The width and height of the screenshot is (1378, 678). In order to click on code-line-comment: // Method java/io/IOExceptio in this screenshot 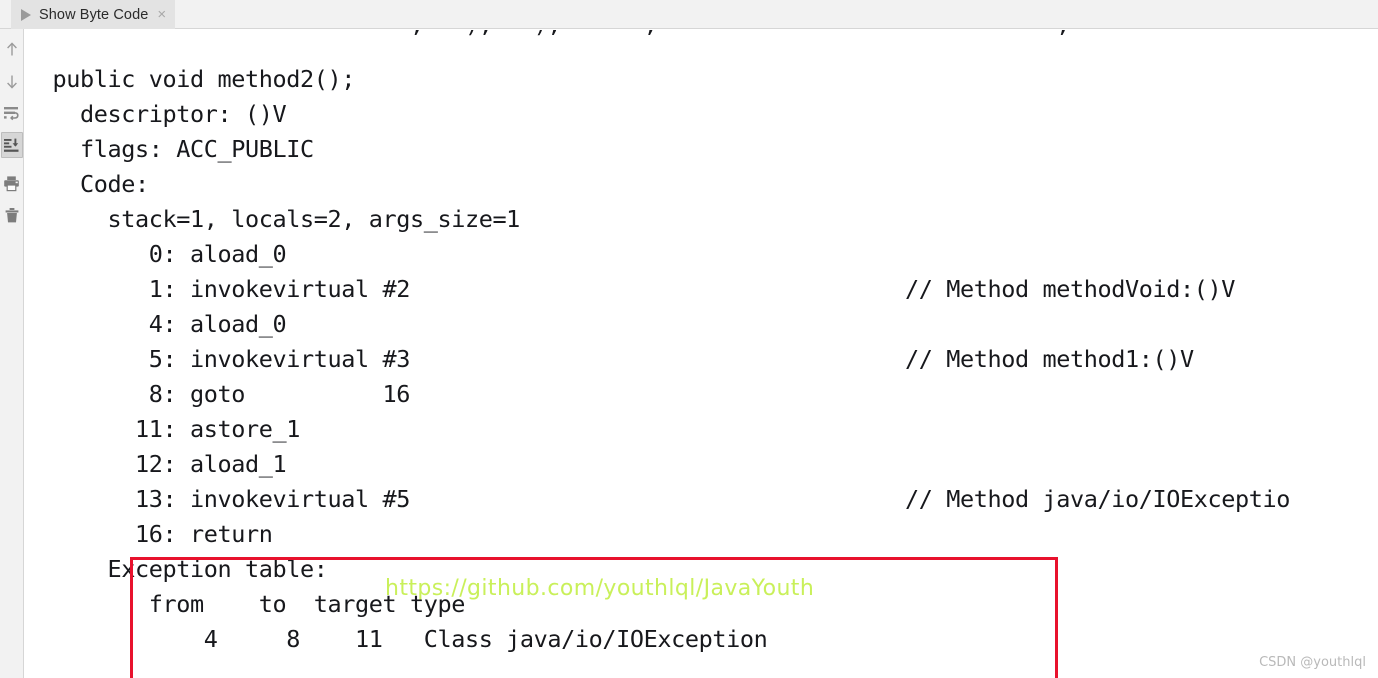, I will do `click(1097, 499)`.